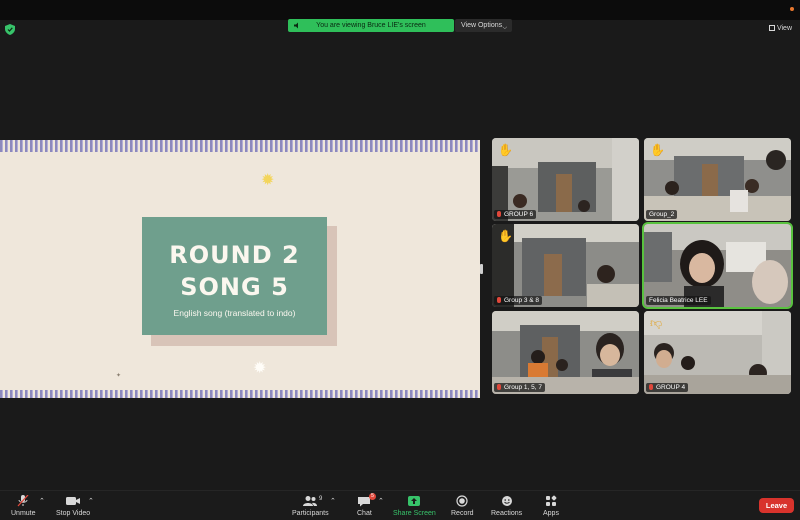 The image size is (800, 520). I want to click on video-camera-icon, so click(73, 501).